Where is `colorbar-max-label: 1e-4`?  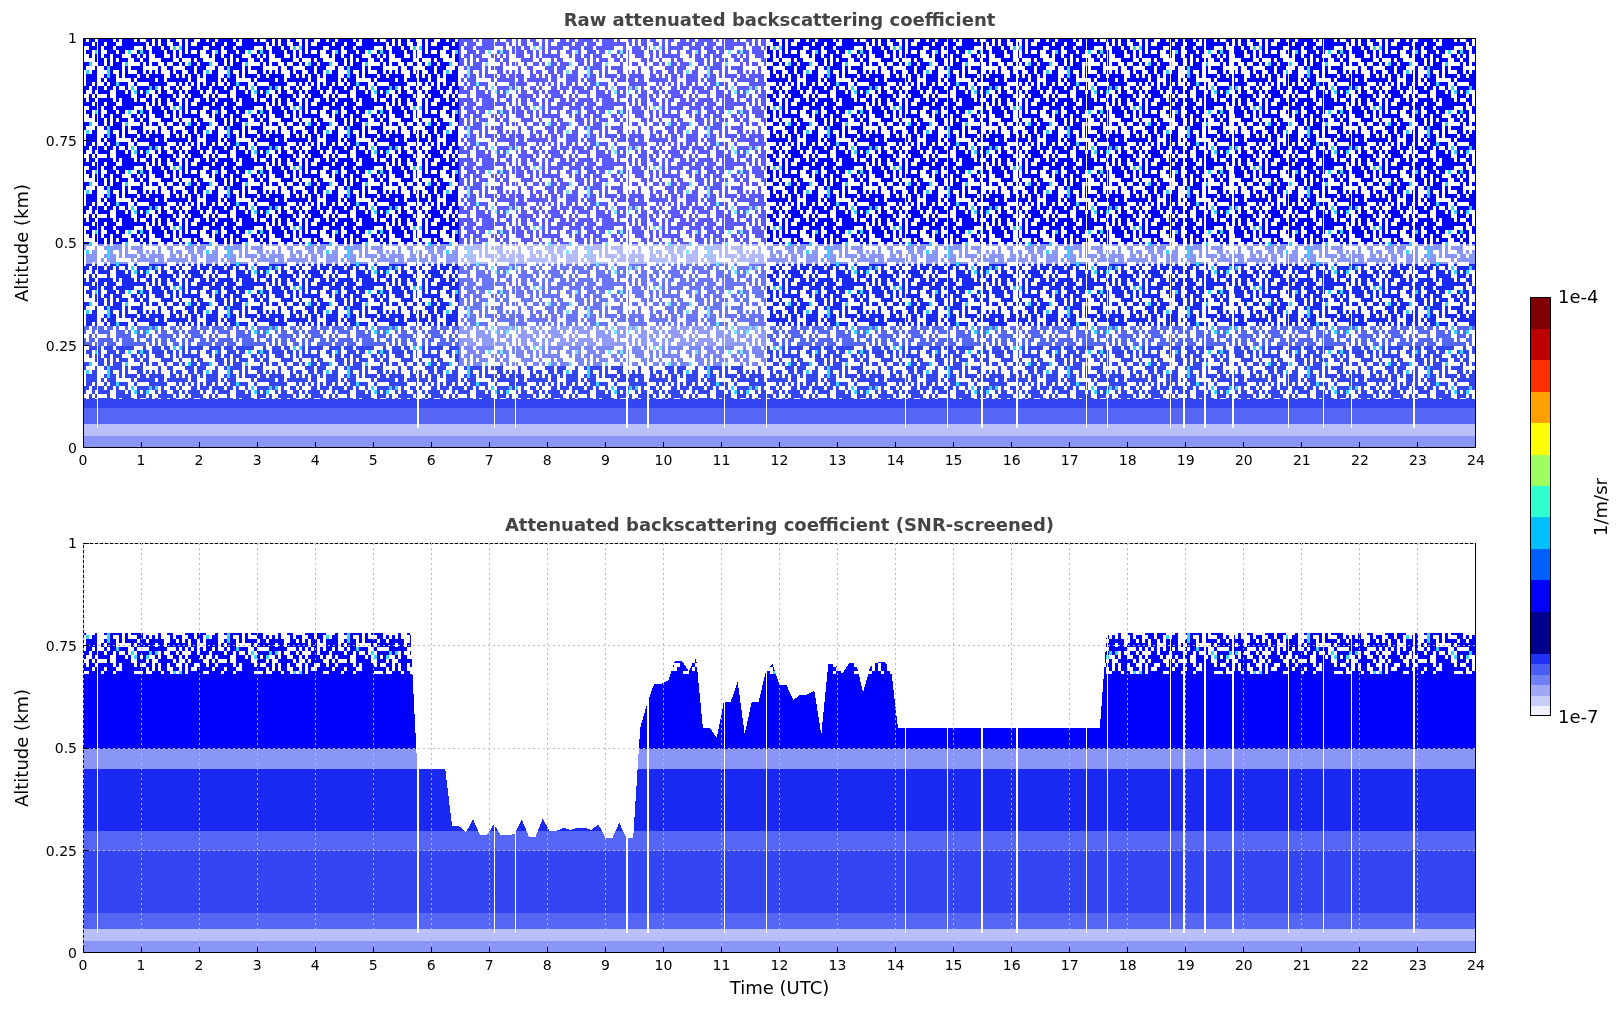 colorbar-max-label: 1e-4 is located at coordinates (1578, 296).